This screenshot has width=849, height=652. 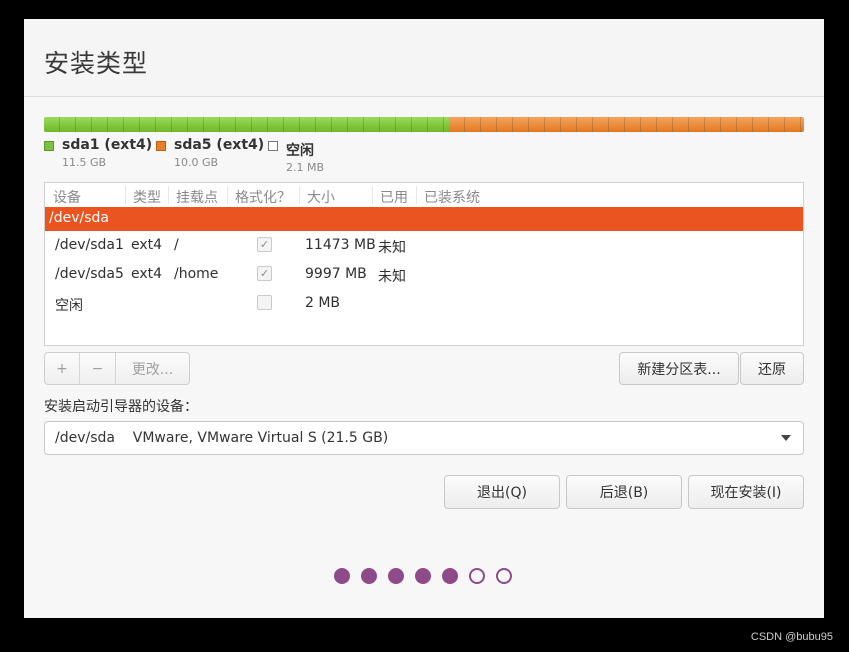 What do you see at coordinates (176, 245) in the screenshot?
I see `cell-mount: /` at bounding box center [176, 245].